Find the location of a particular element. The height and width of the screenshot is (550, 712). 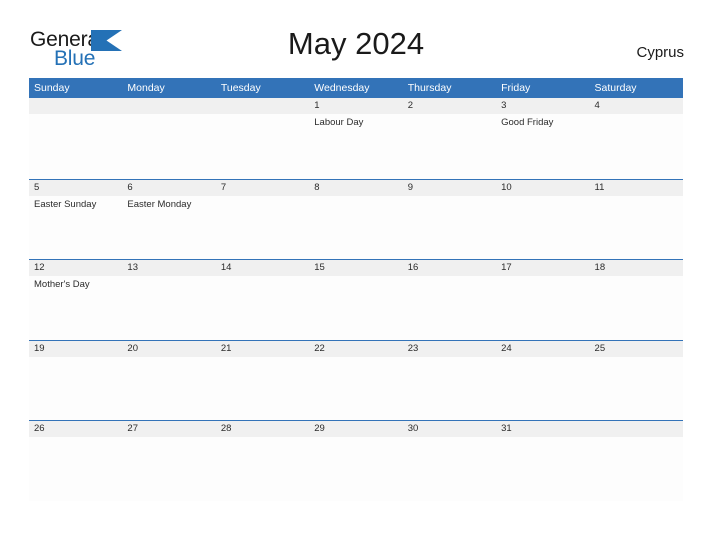

week-date-strip: 26 27 28 29 30 31 is located at coordinates (356, 429).